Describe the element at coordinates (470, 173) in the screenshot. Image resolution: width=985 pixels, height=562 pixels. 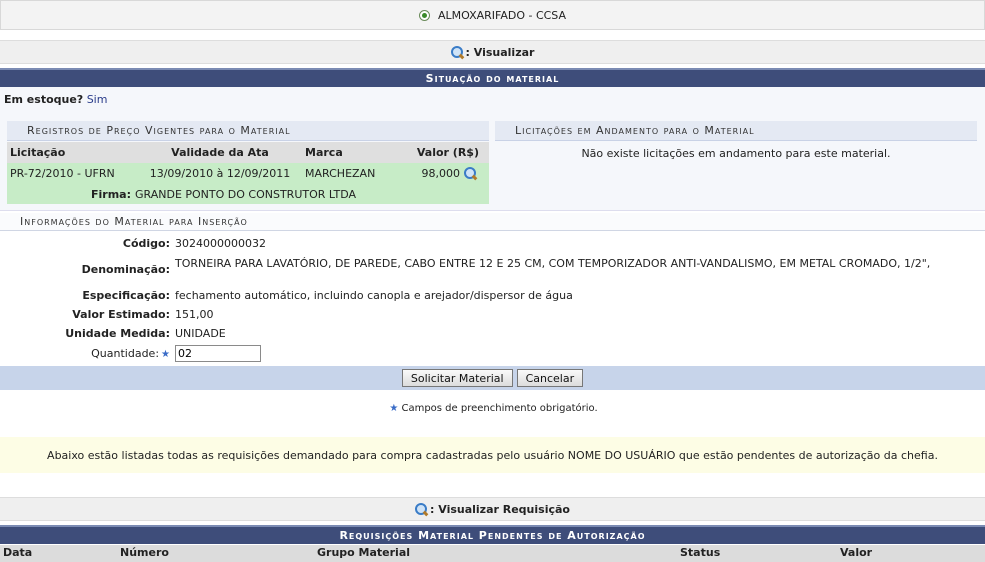
I see `view-details-icon` at that location.